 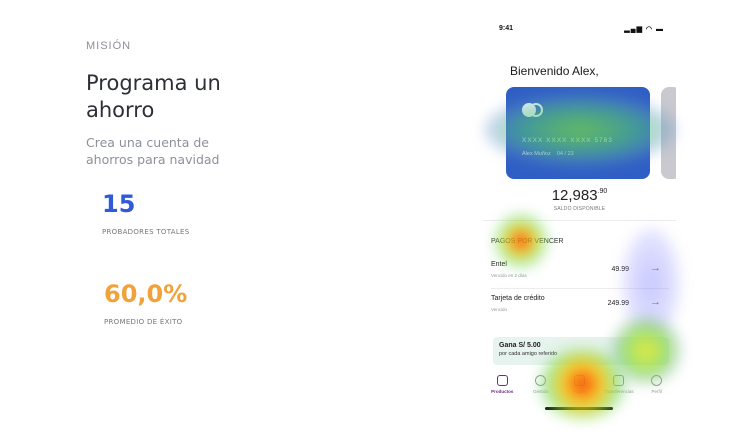 I want to click on bill-status: Vencido en 2 días, so click(x=509, y=275).